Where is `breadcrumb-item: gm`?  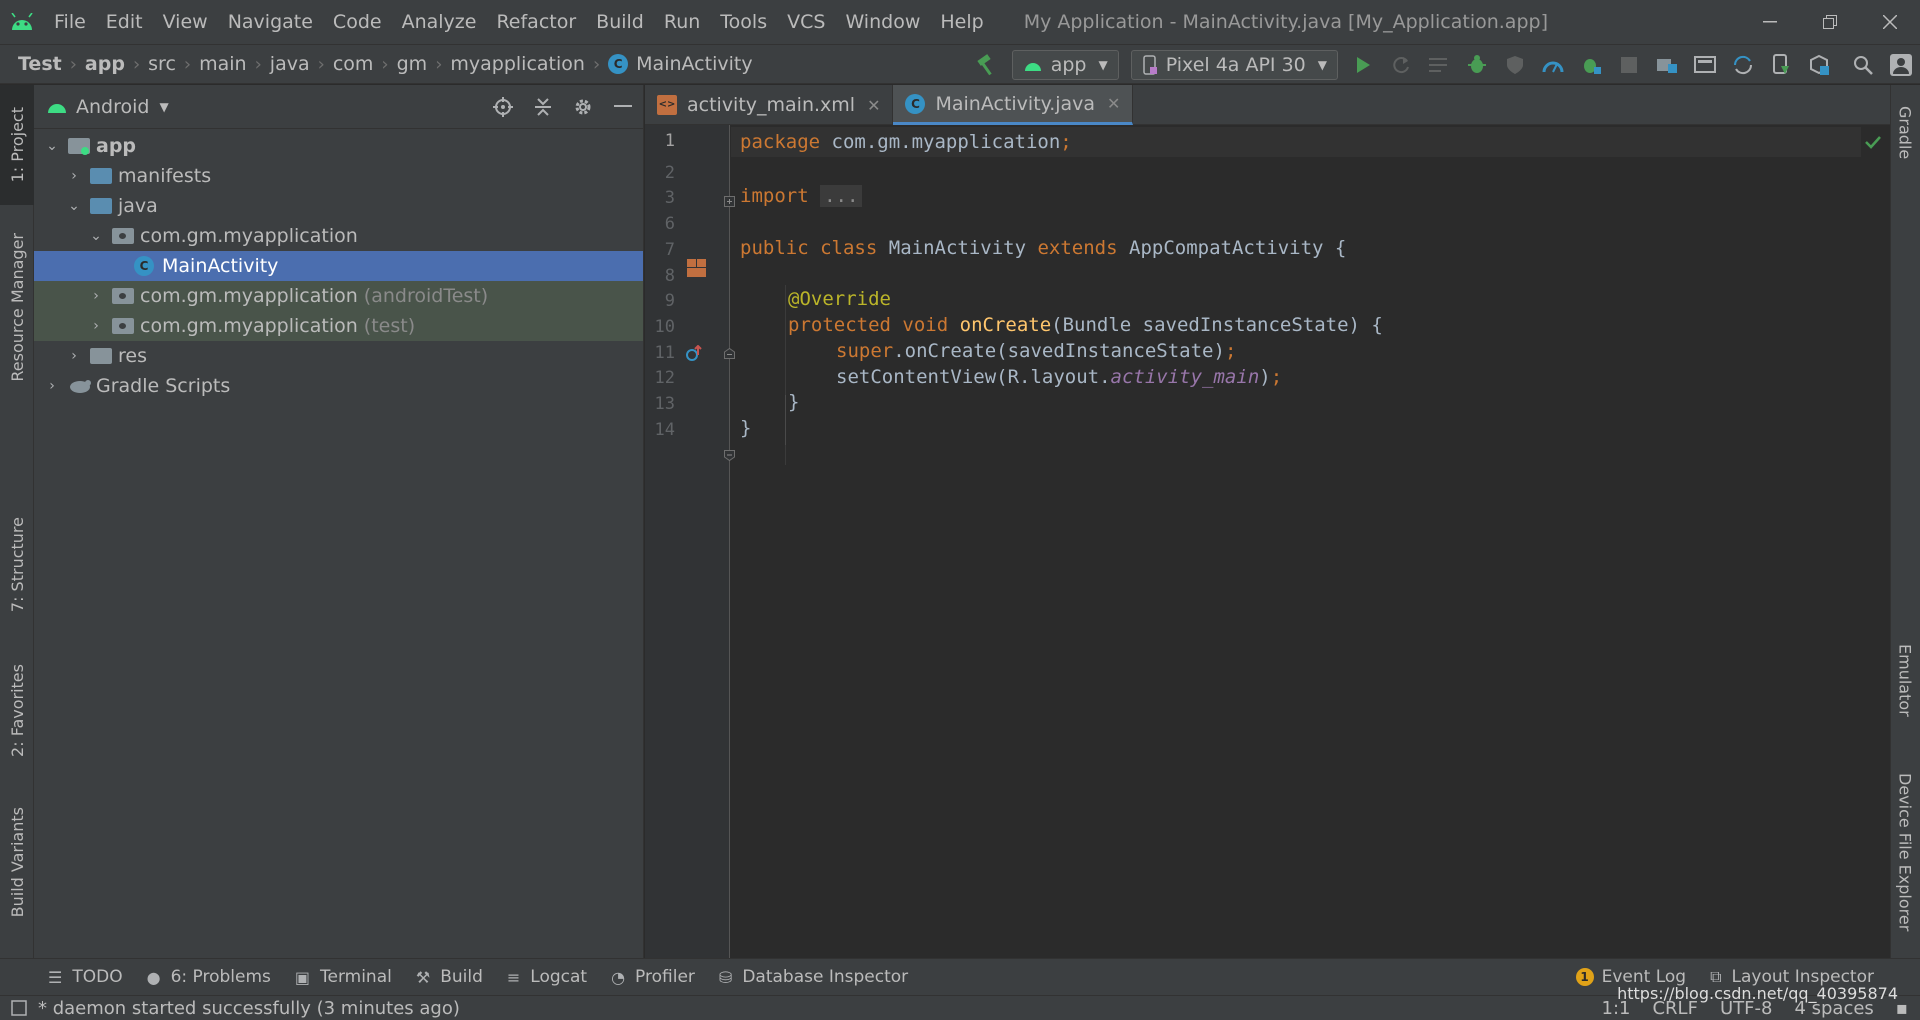 breadcrumb-item: gm is located at coordinates (412, 64).